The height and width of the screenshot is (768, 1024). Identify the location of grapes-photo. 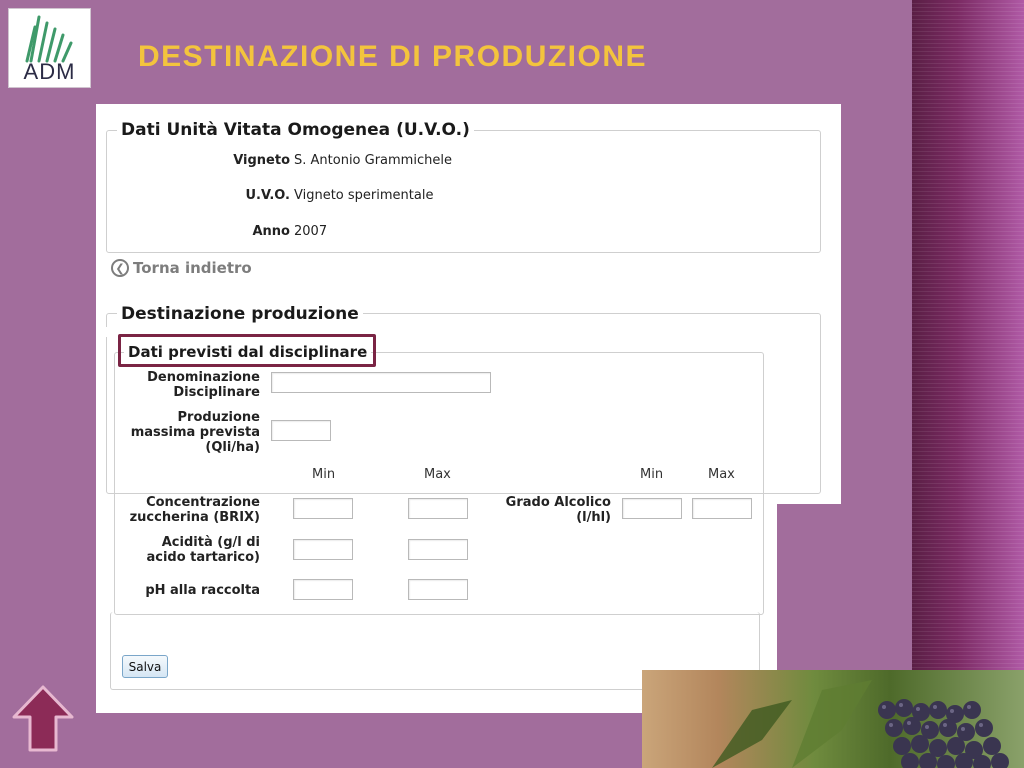
(833, 719).